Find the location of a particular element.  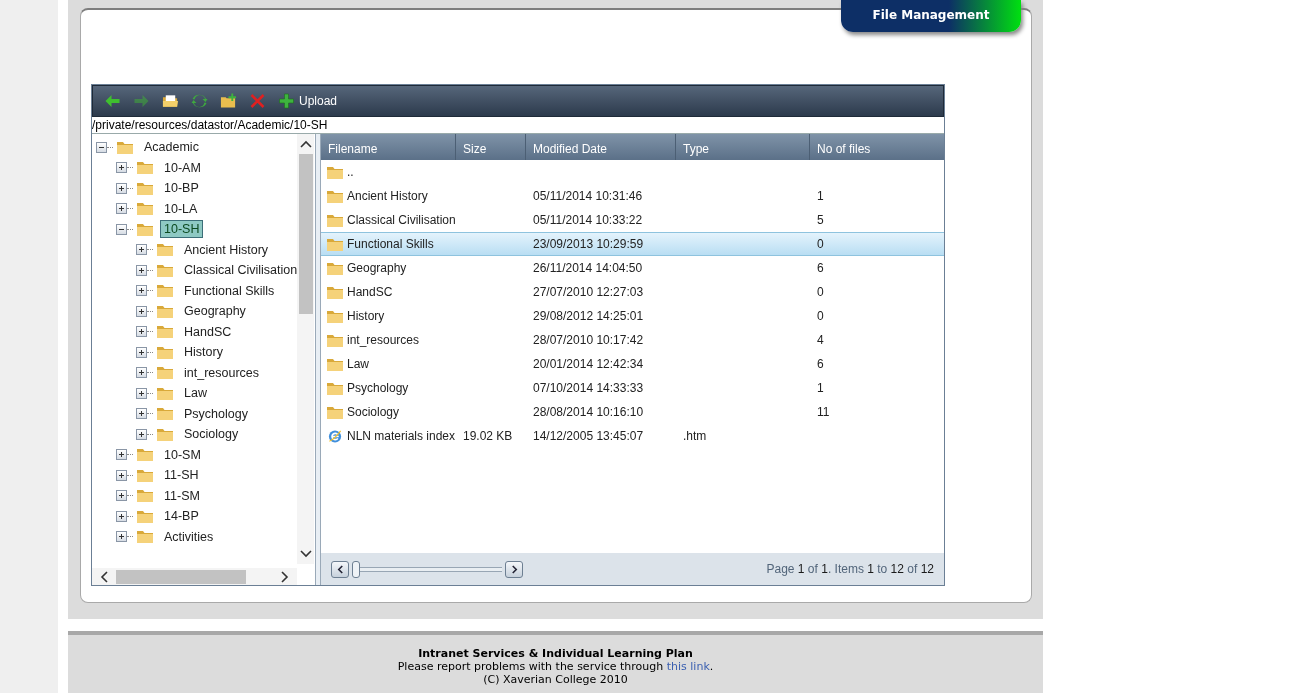

file-name: Functional Skills is located at coordinates (390, 244).